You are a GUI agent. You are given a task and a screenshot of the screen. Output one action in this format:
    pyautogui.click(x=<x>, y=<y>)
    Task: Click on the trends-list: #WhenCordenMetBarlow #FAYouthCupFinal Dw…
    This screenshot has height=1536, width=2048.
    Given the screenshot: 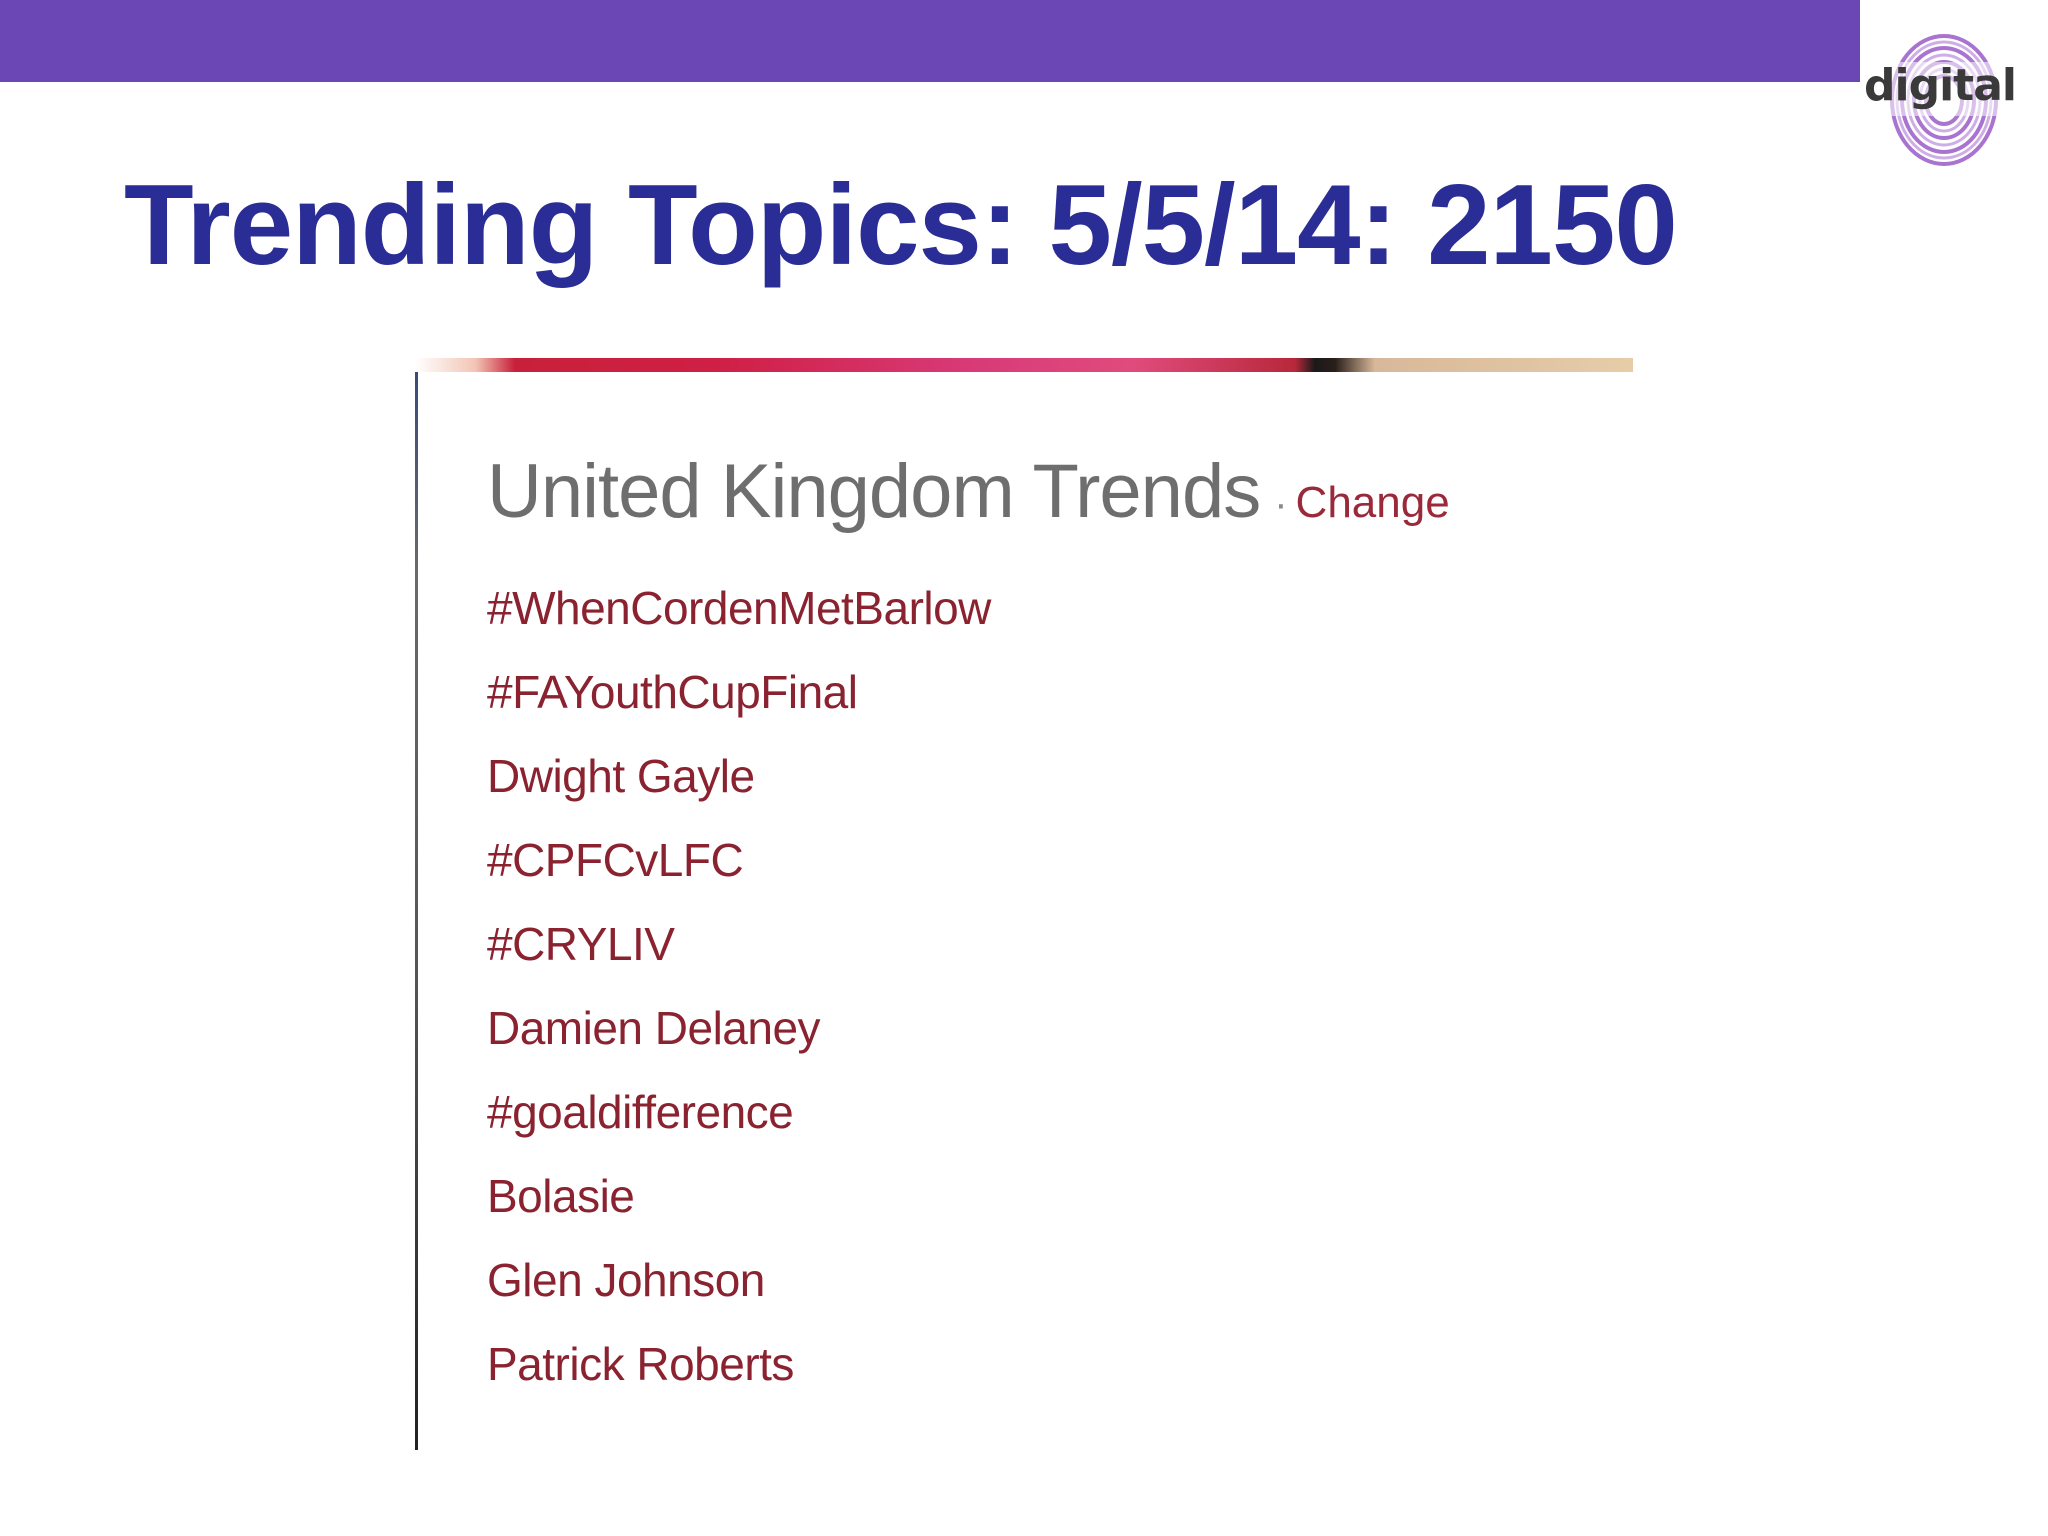 What is the action you would take?
    pyautogui.click(x=739, y=986)
    